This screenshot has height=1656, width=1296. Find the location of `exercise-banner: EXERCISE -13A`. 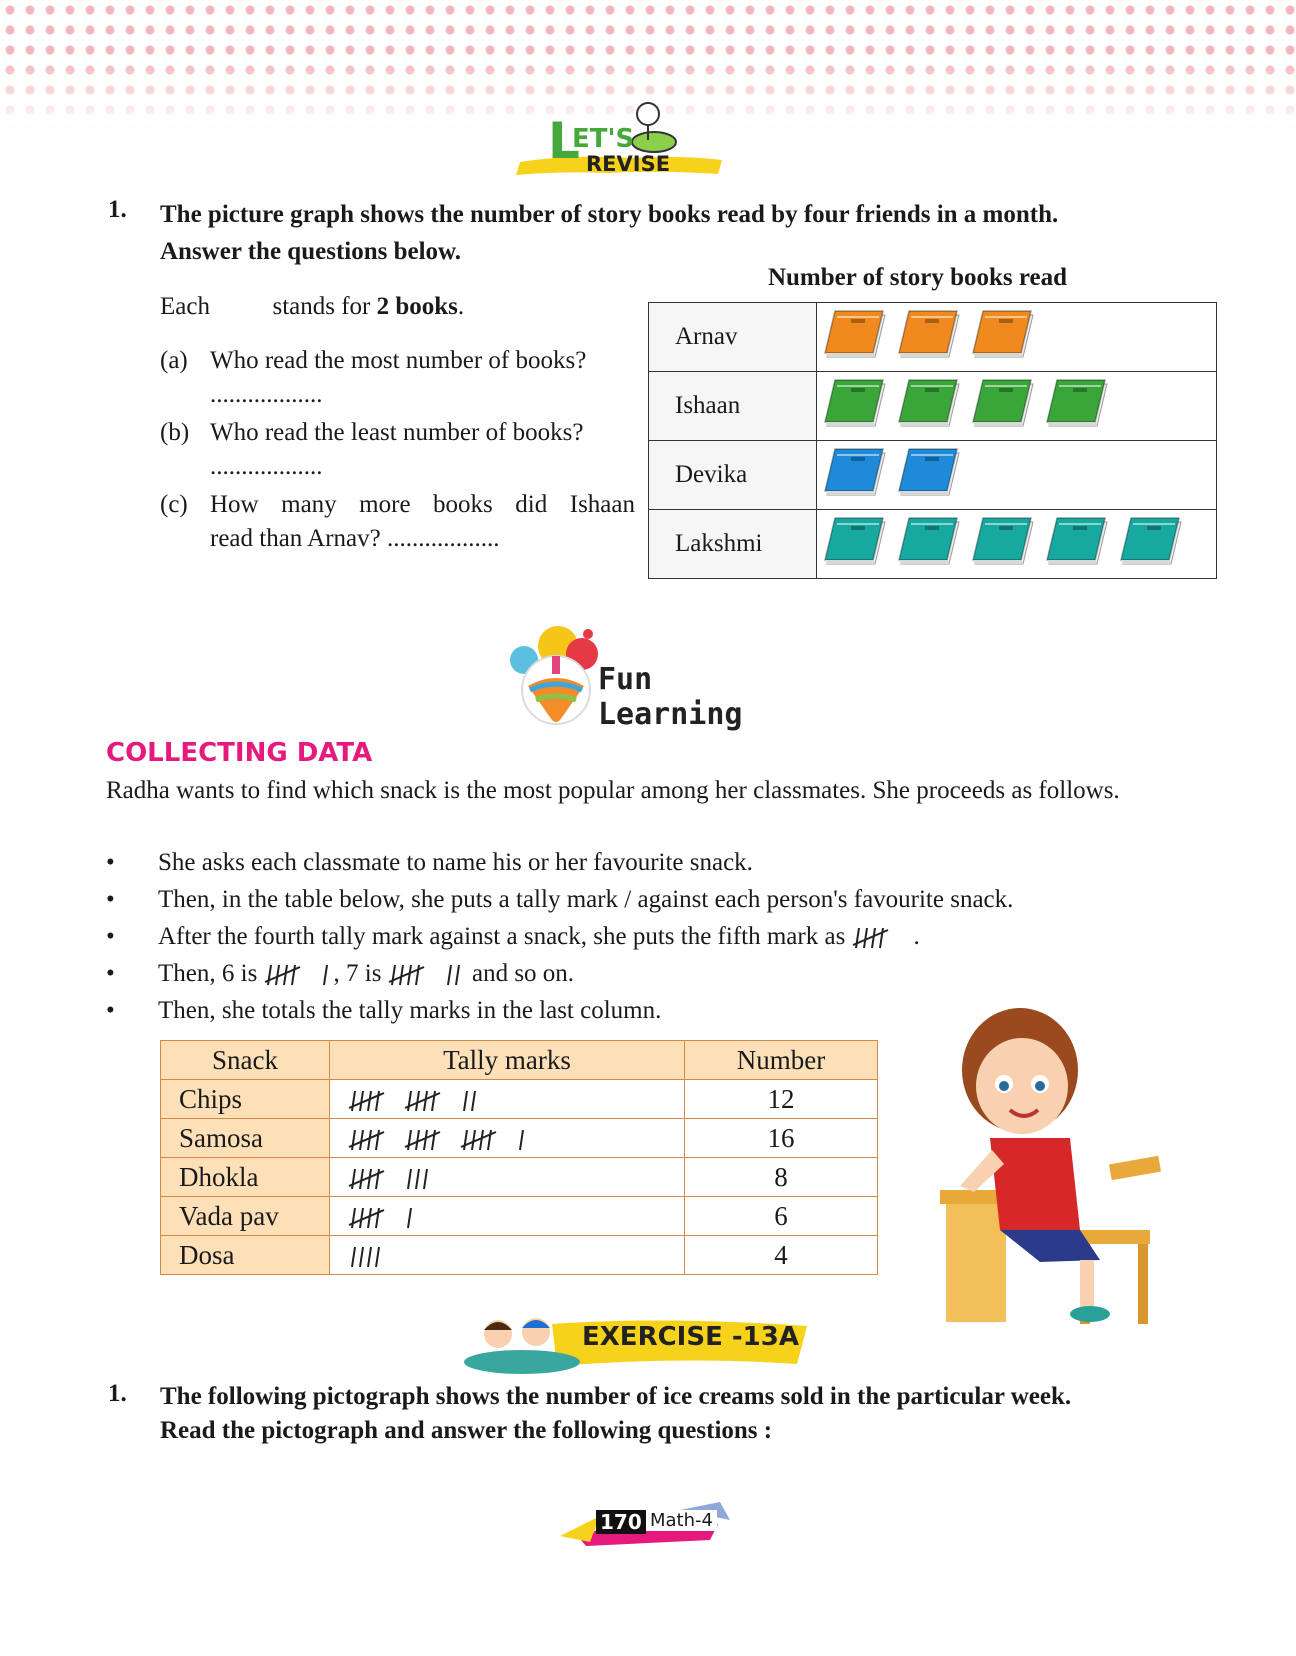

exercise-banner: EXERCISE -13A is located at coordinates (642, 1342).